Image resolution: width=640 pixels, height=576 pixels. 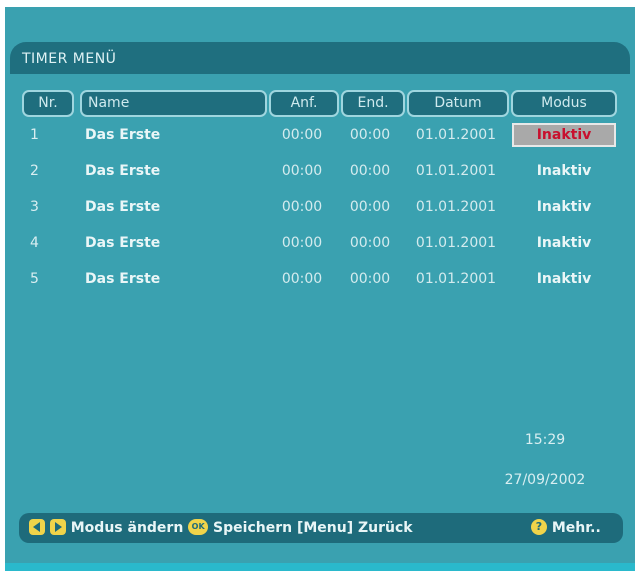 What do you see at coordinates (253, 528) in the screenshot?
I see `save-label: Speichern` at bounding box center [253, 528].